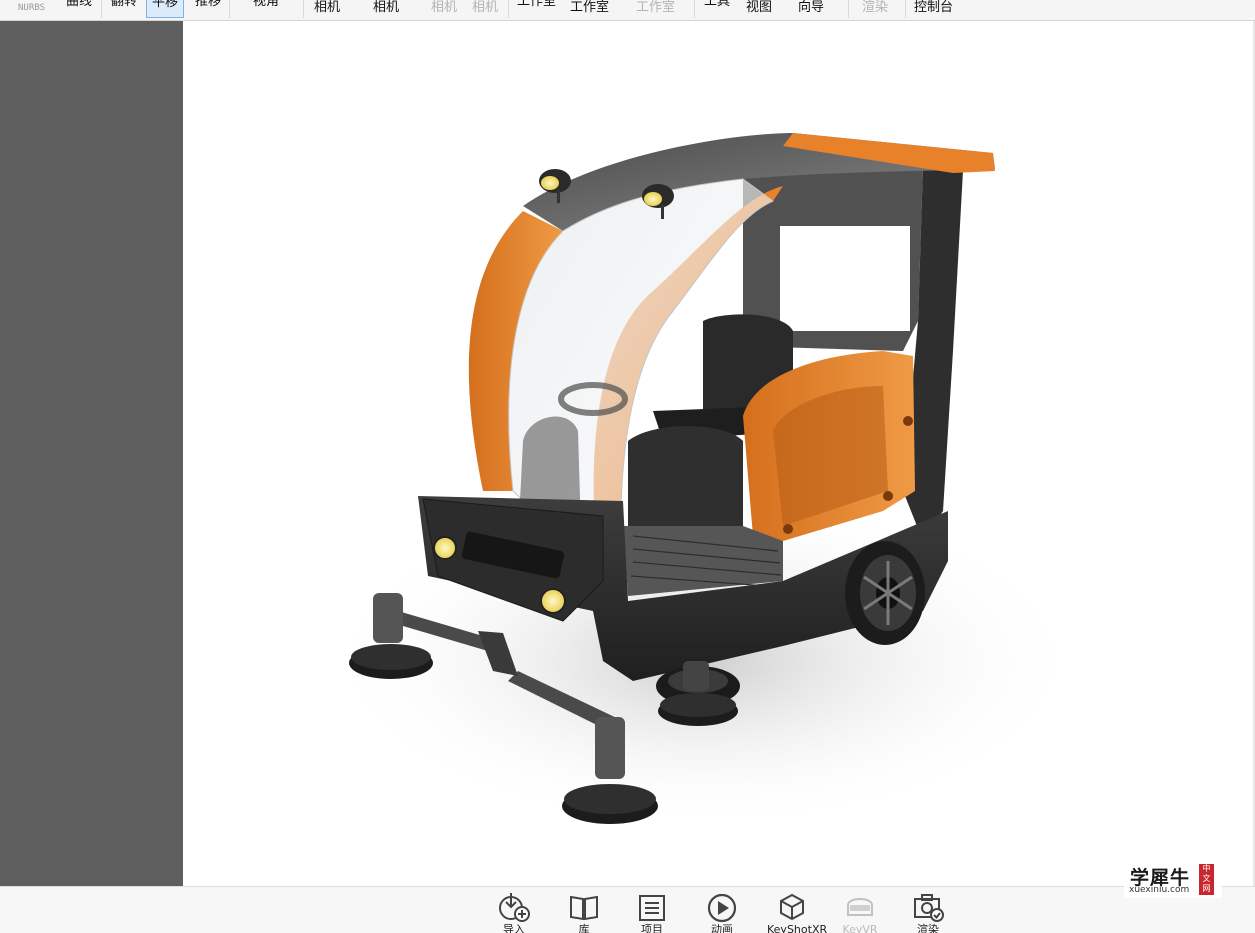  I want to click on vr-headset-icon, so click(860, 907).